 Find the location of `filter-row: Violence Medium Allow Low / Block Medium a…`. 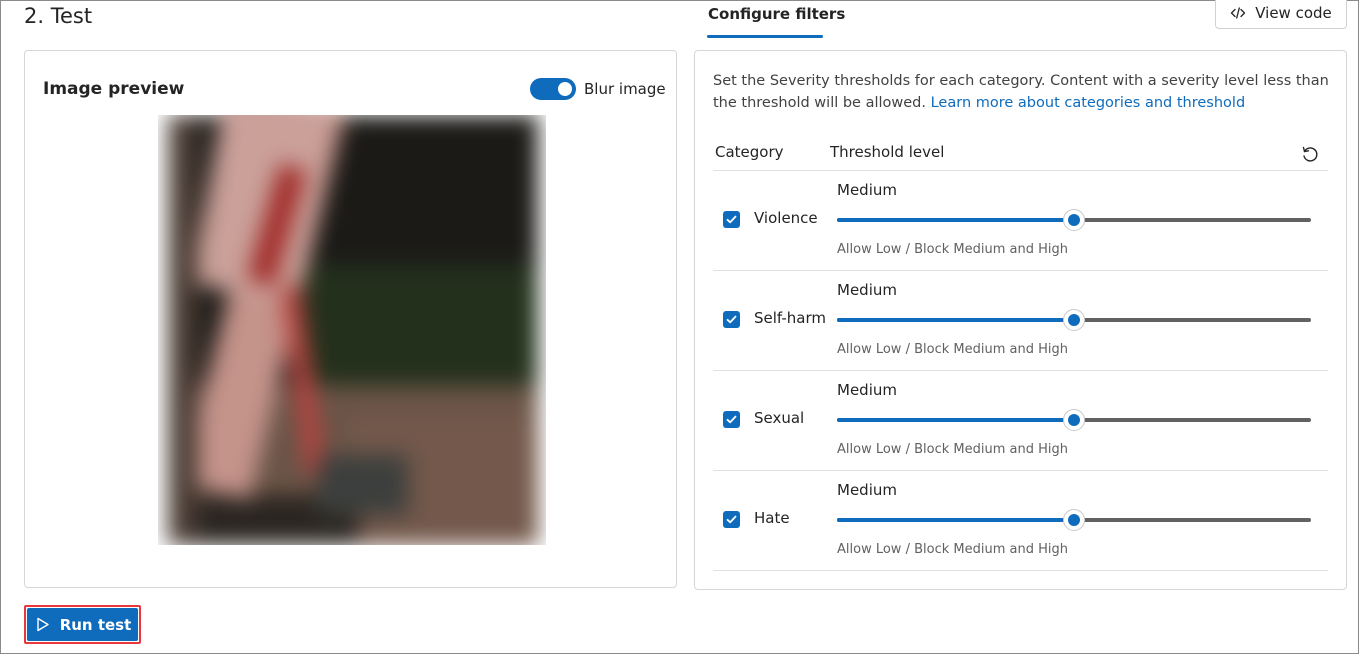

filter-row: Violence Medium Allow Low / Block Medium a… is located at coordinates (1020, 221).